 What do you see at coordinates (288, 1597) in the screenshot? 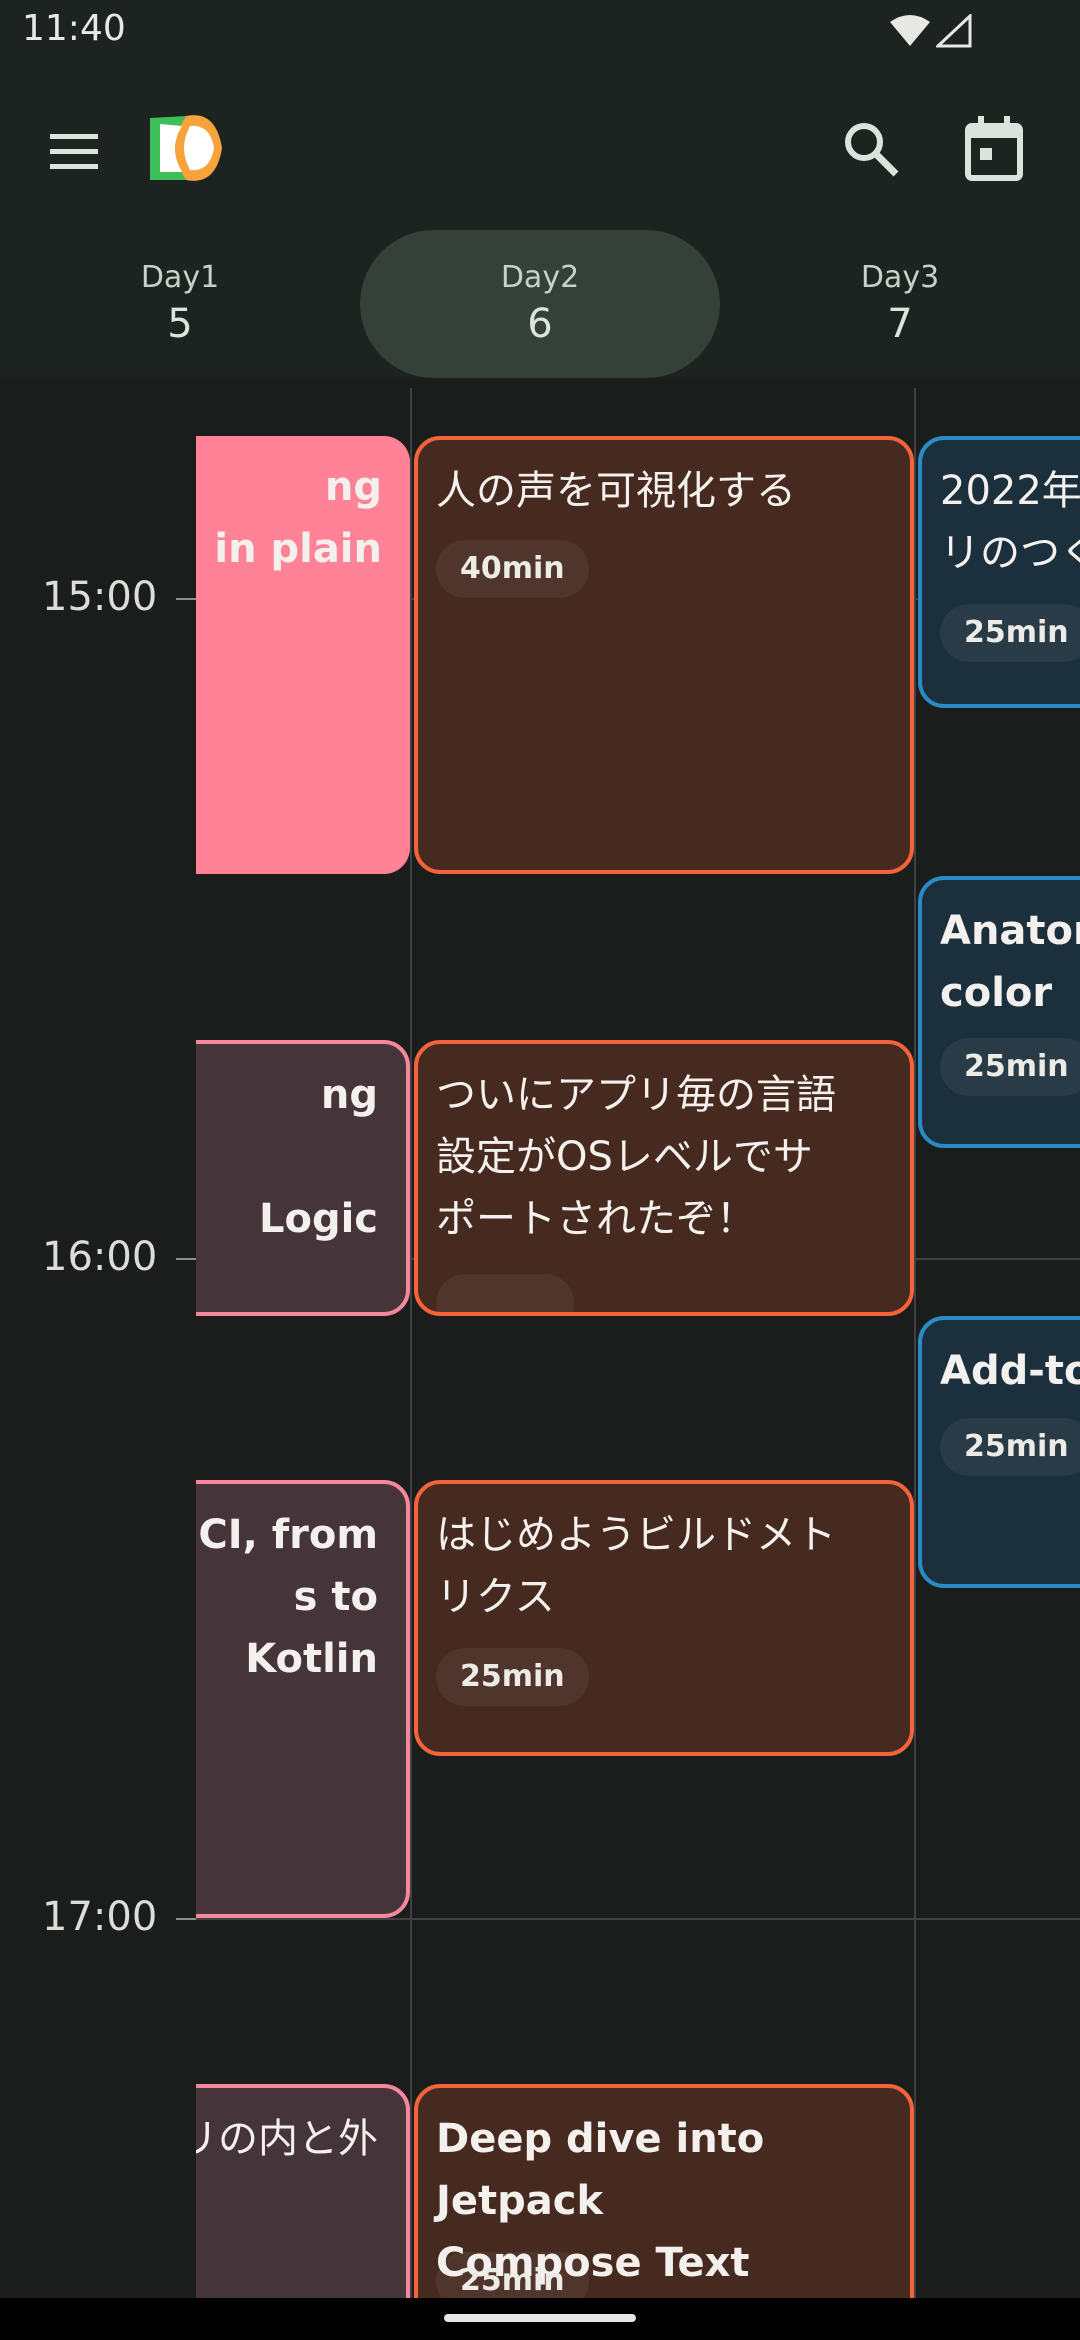
I see `session-title: CI, from s to Kotlin` at bounding box center [288, 1597].